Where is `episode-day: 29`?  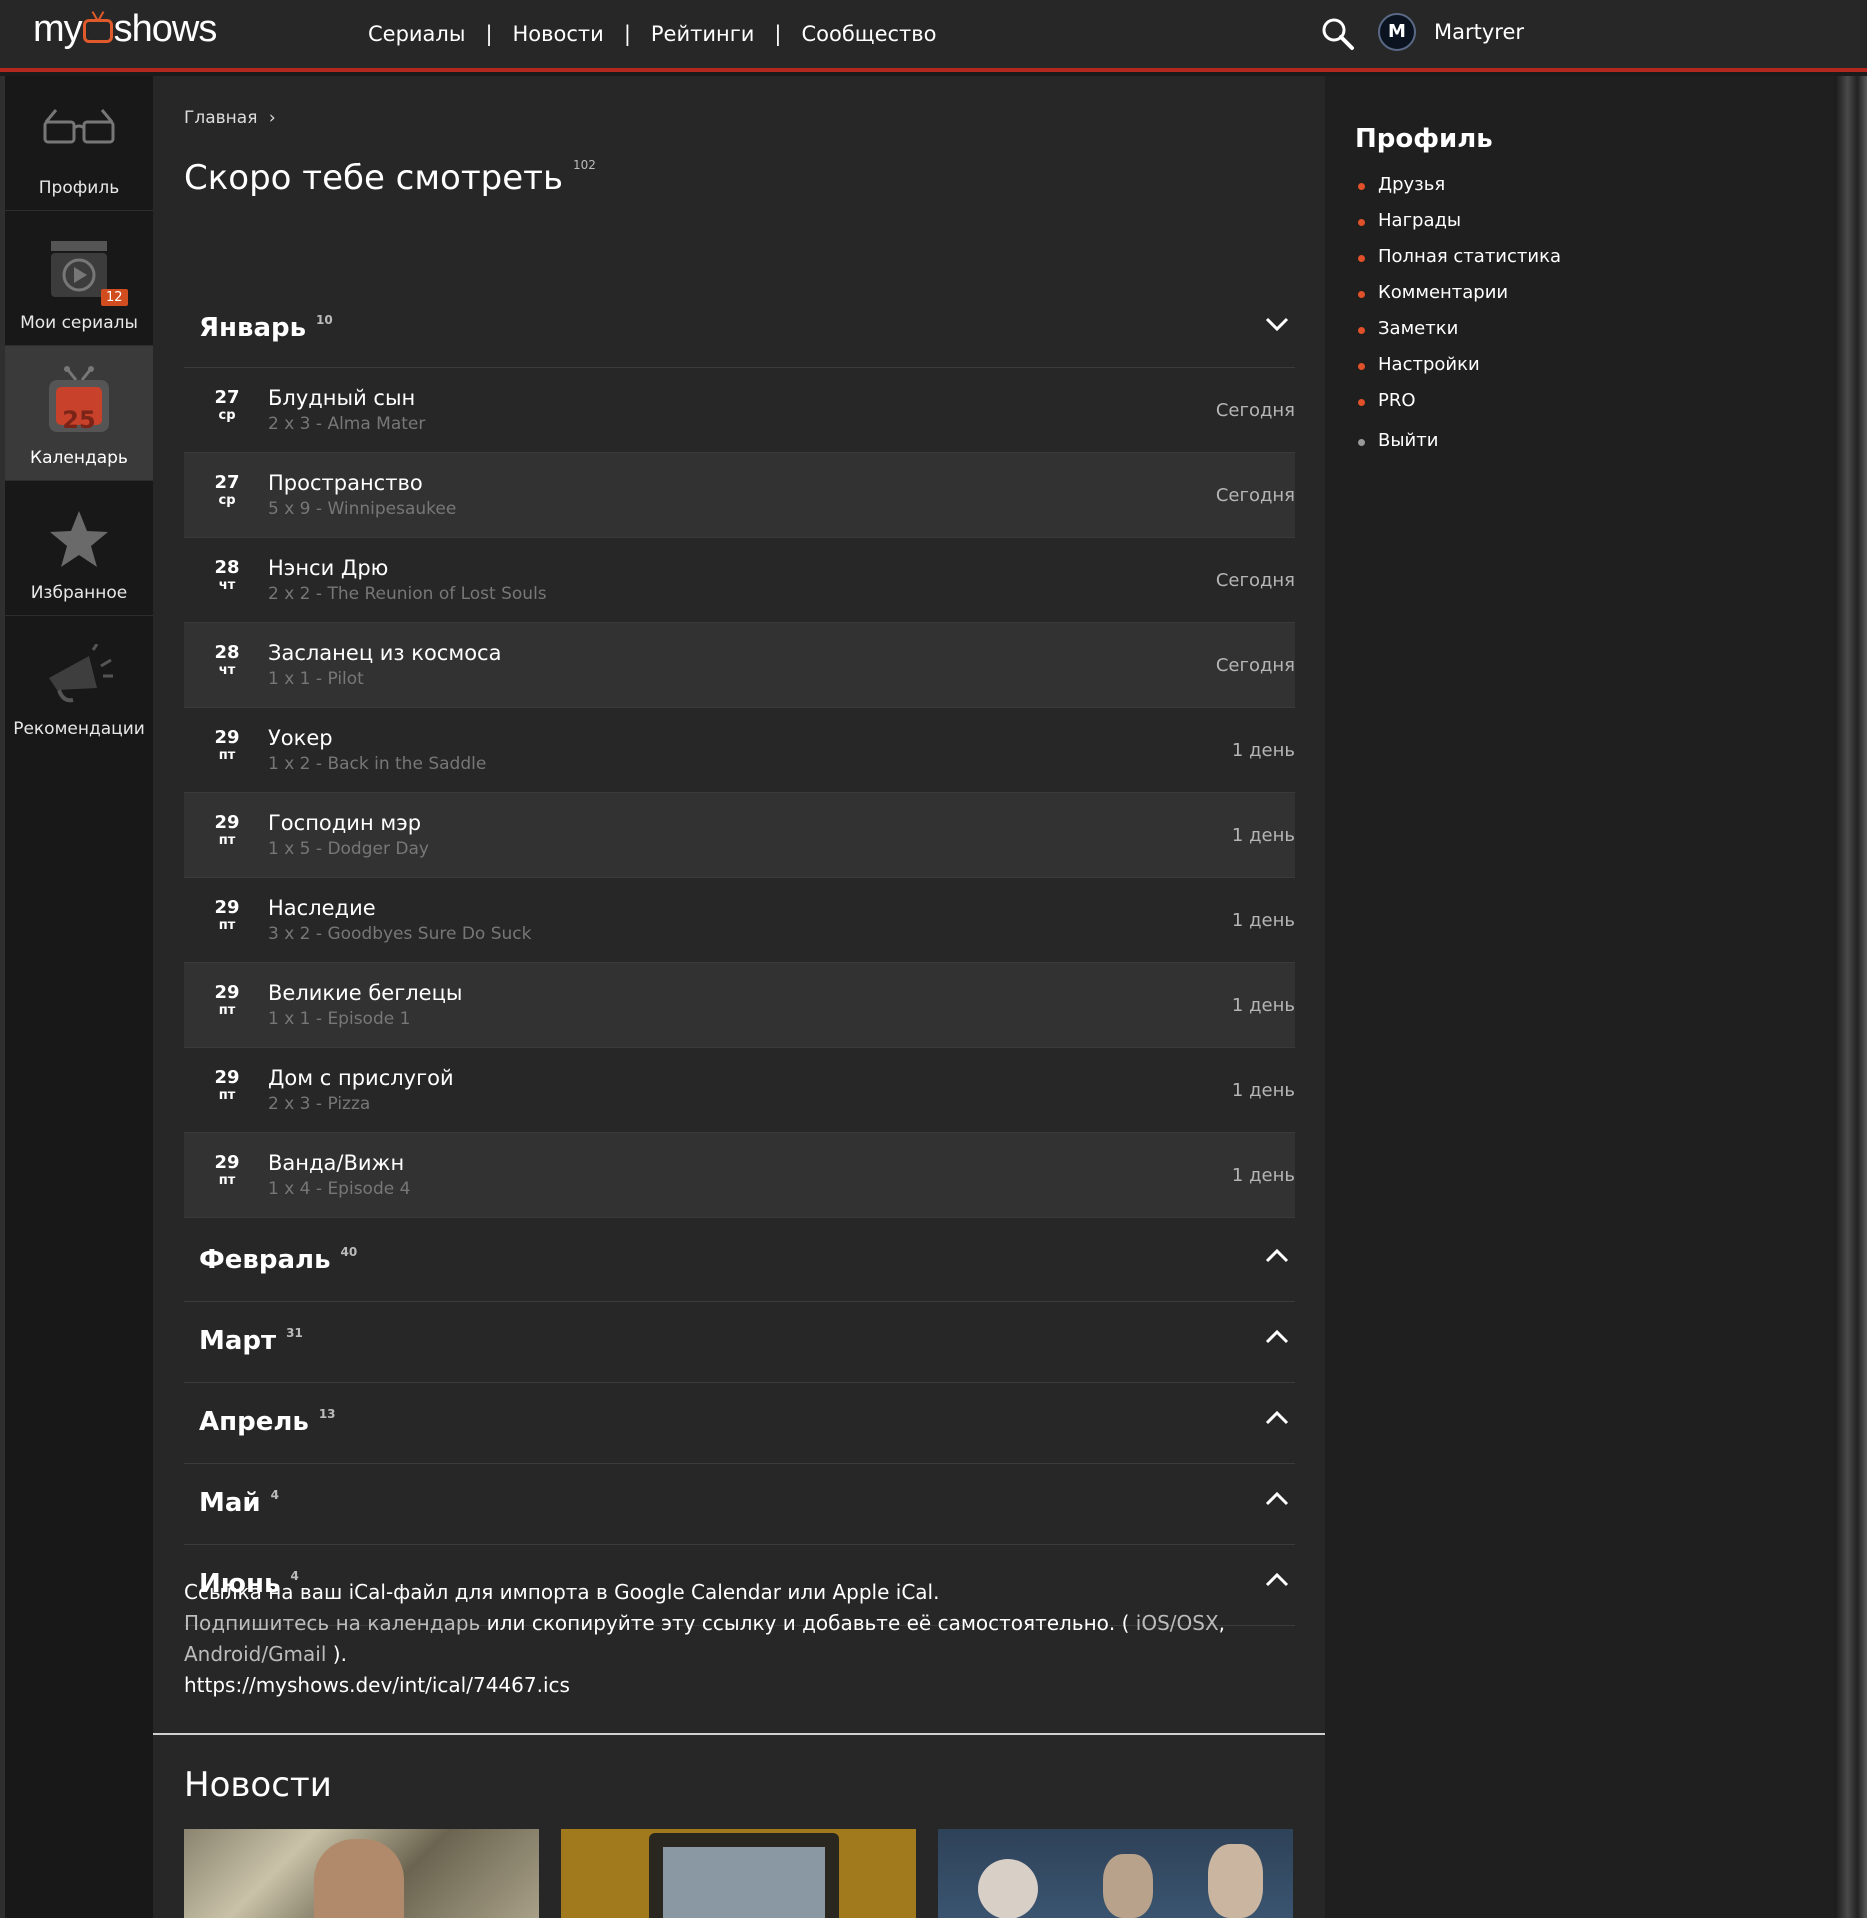
episode-day: 29 is located at coordinates (227, 1077).